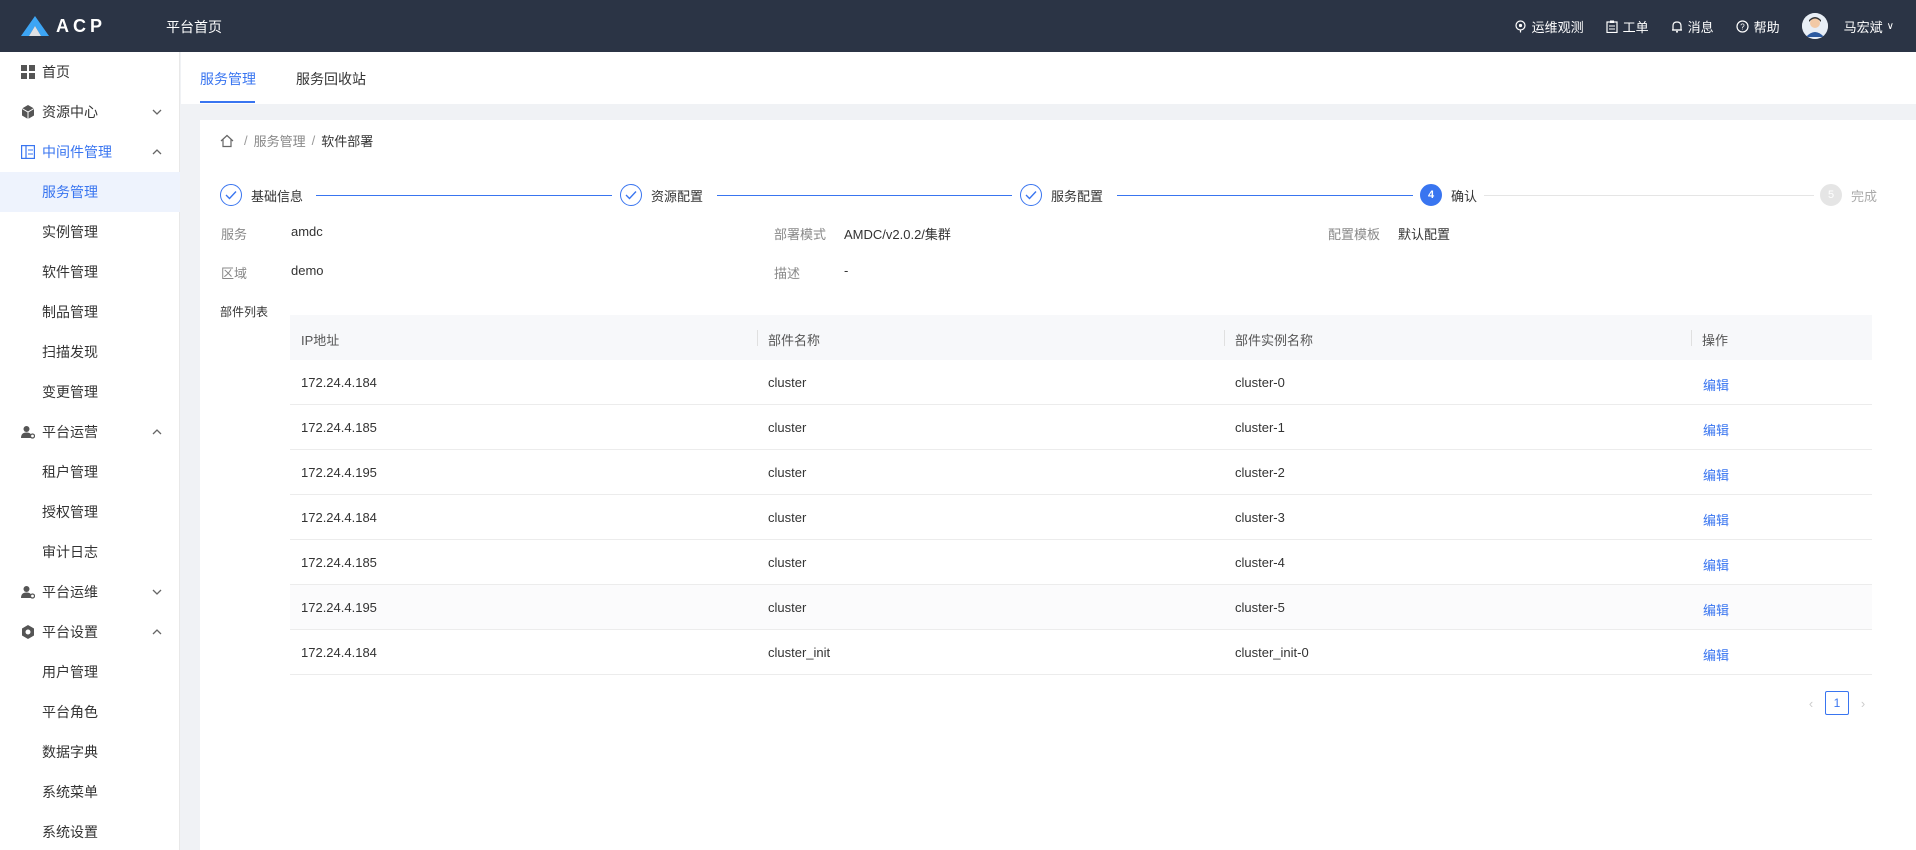 The width and height of the screenshot is (1916, 850). I want to click on logo: ACP, so click(63, 26).